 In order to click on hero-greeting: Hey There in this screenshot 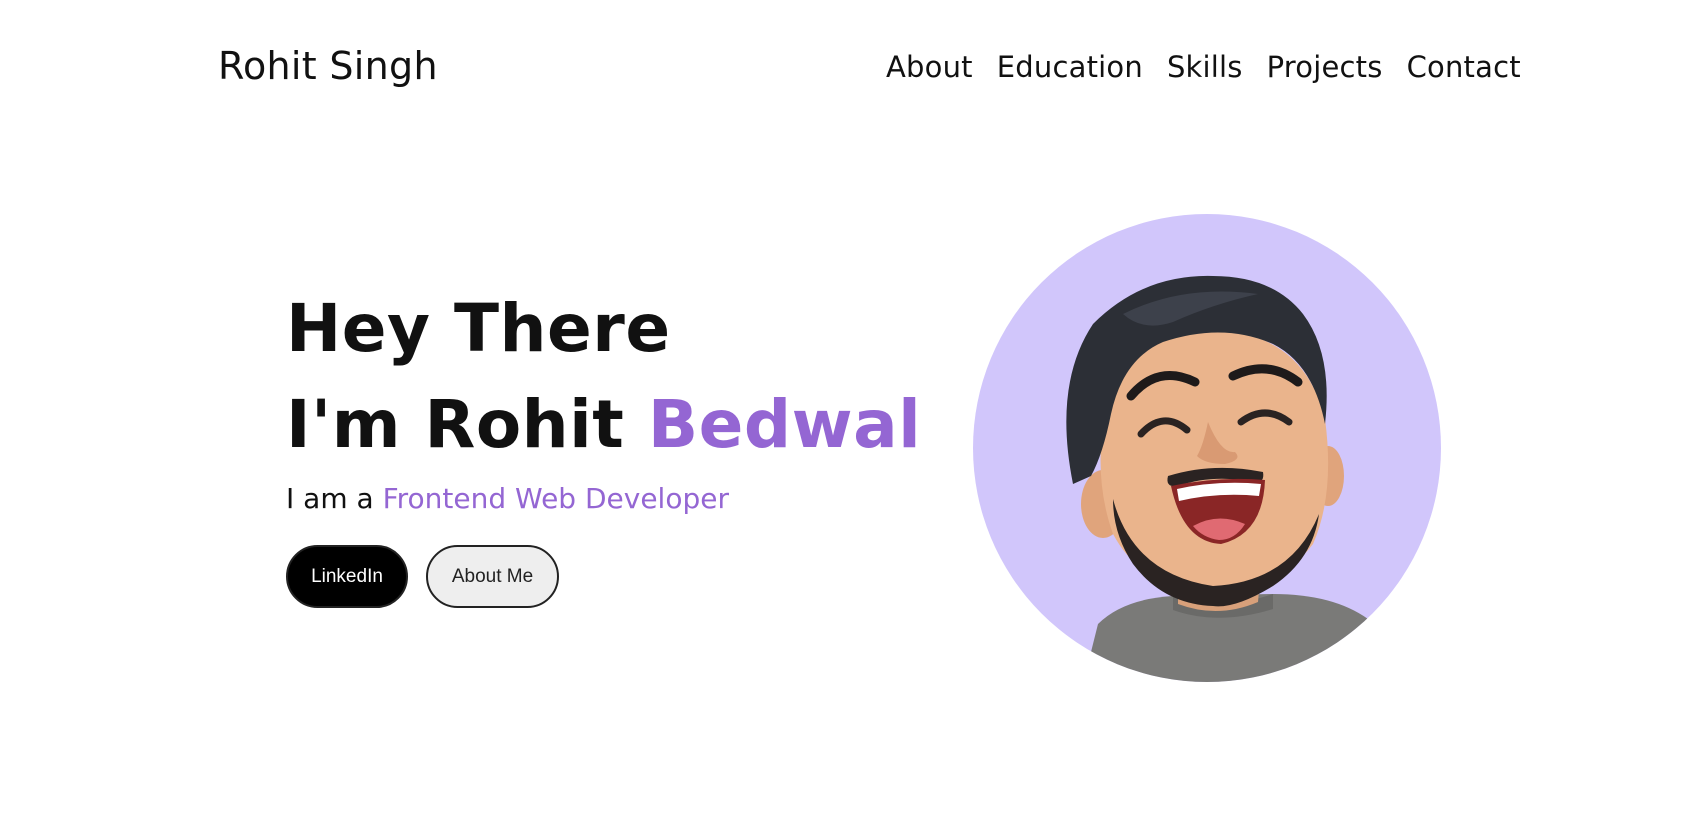, I will do `click(478, 328)`.